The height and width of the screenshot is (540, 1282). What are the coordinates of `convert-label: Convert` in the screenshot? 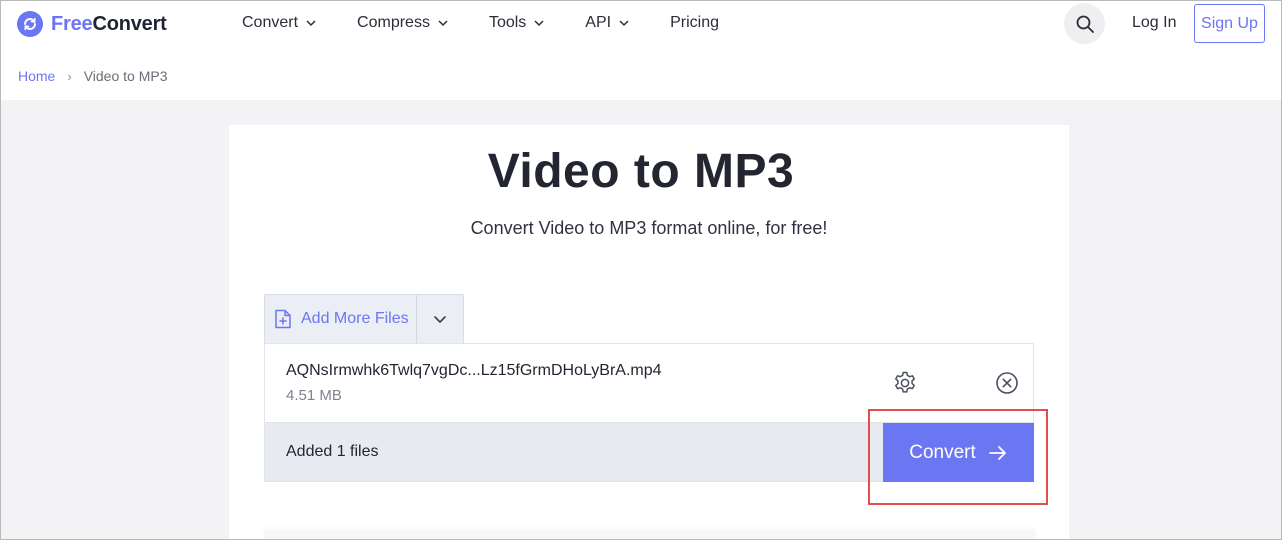 It's located at (942, 452).